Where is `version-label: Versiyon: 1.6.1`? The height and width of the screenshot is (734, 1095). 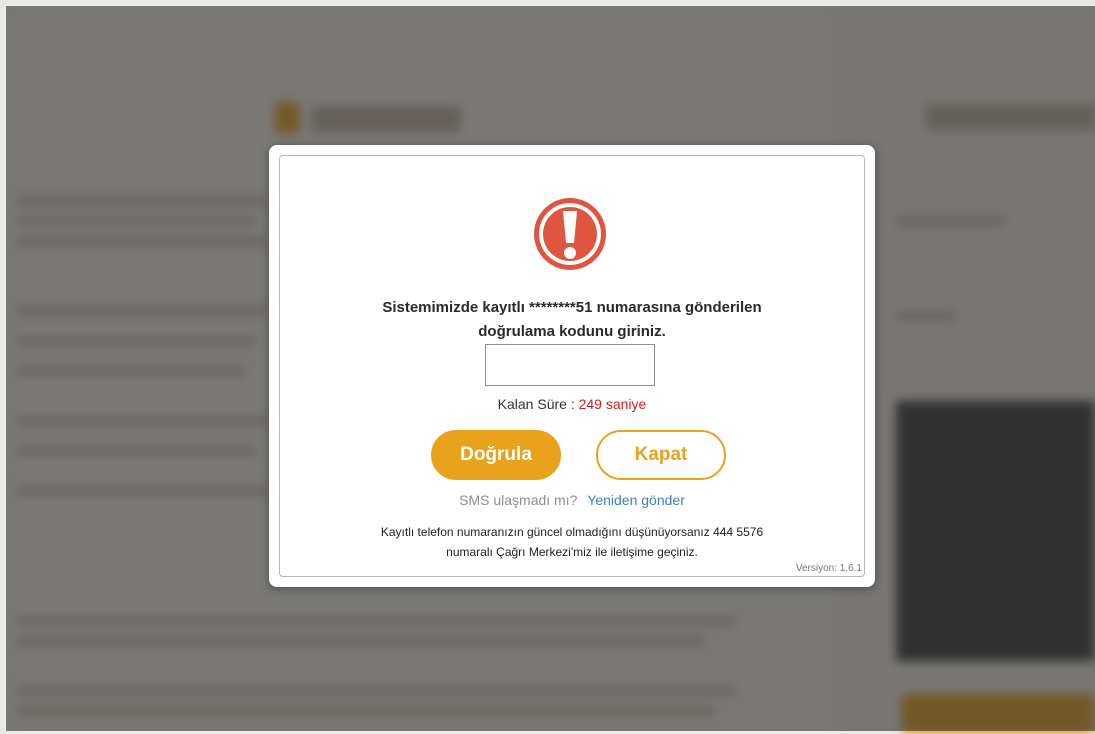 version-label: Versiyon: 1.6.1 is located at coordinates (828, 568).